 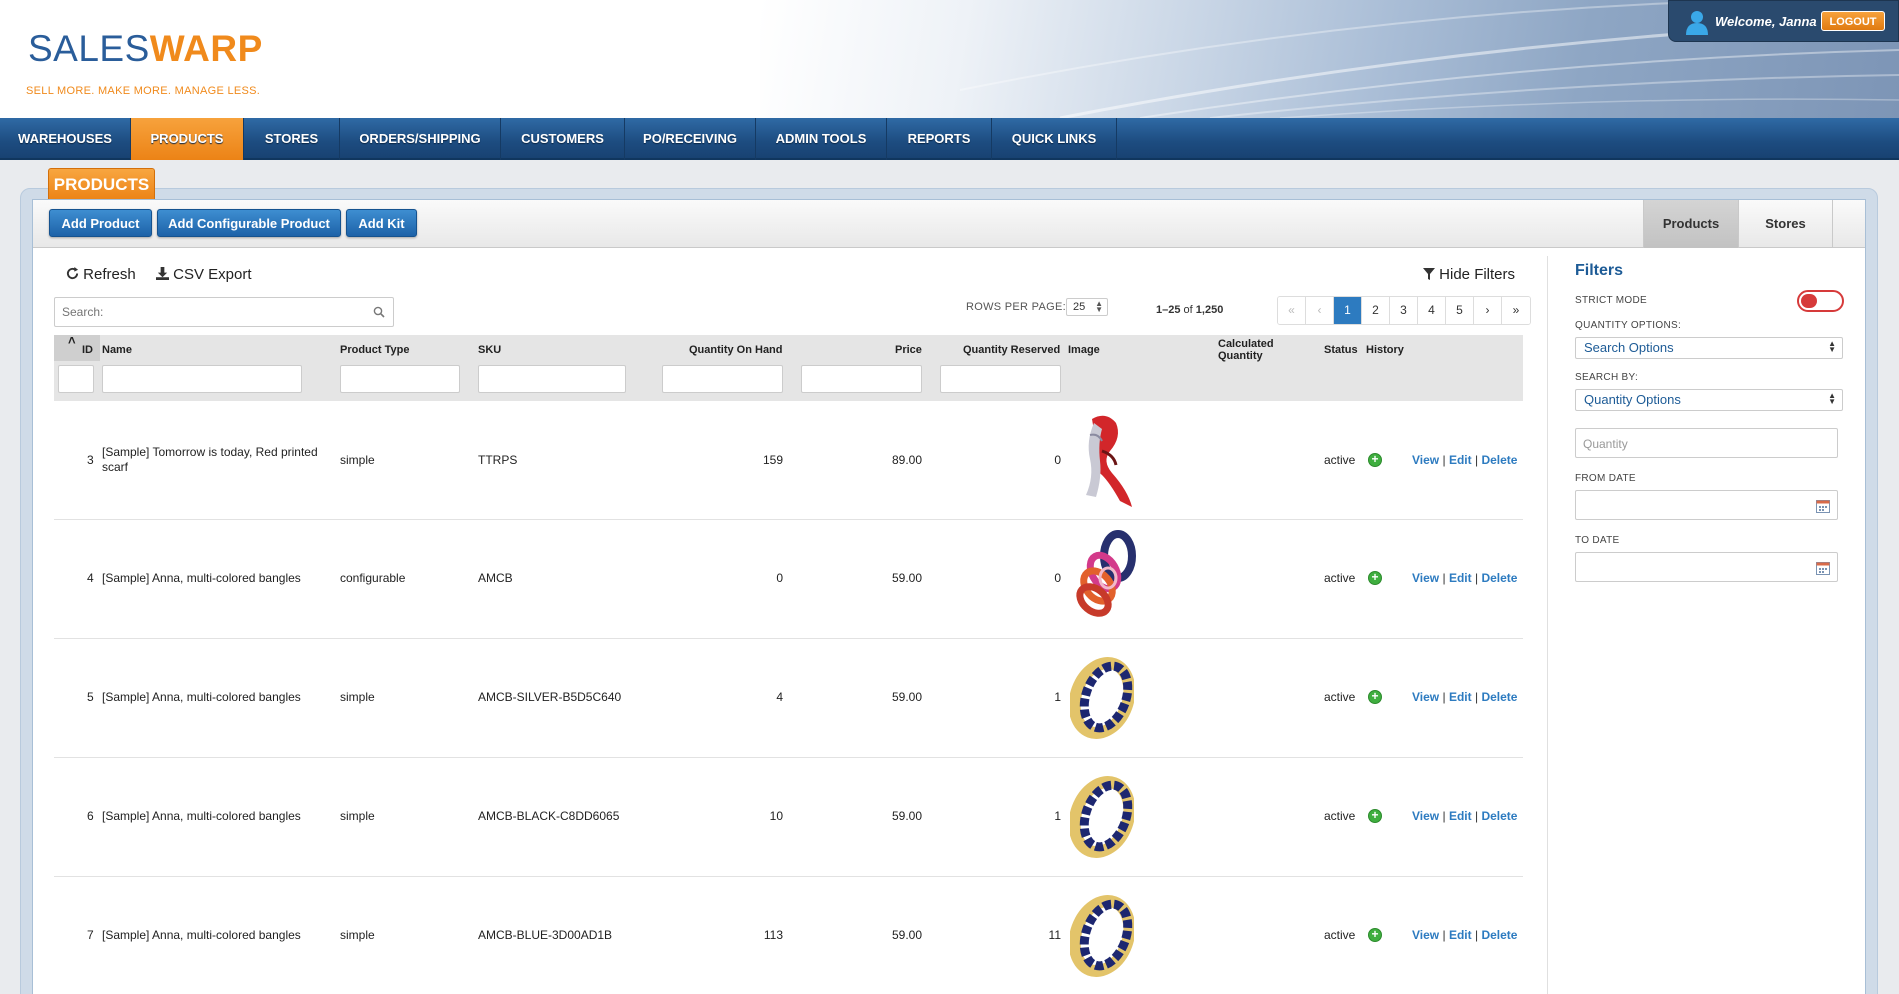 What do you see at coordinates (72, 340) in the screenshot?
I see `sort-indicator-icon: ˄` at bounding box center [72, 340].